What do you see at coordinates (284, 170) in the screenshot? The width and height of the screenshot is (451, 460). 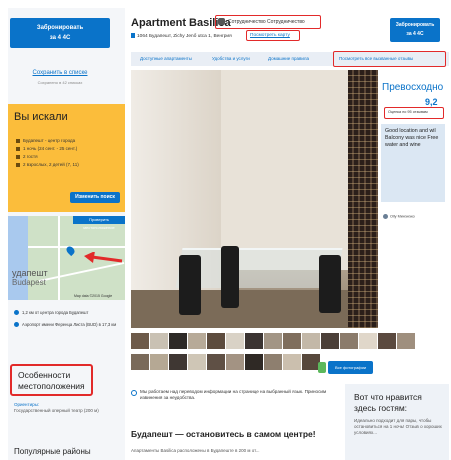 I see `photo-wall` at bounding box center [284, 170].